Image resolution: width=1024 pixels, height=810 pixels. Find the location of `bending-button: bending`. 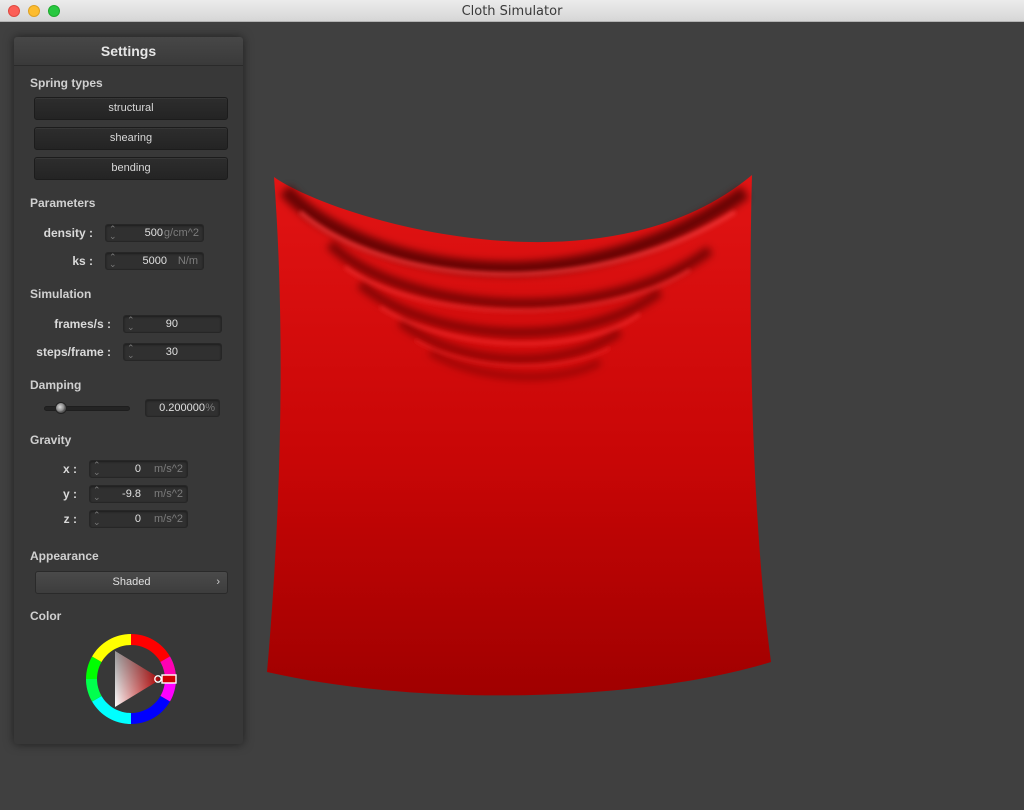

bending-button: bending is located at coordinates (131, 168).